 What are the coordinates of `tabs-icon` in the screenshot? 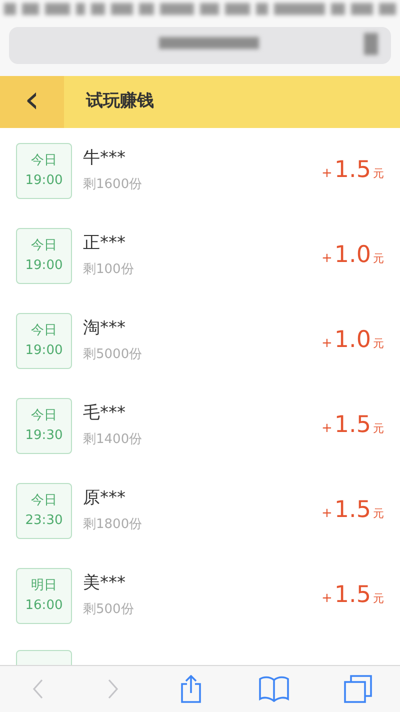 It's located at (358, 689).